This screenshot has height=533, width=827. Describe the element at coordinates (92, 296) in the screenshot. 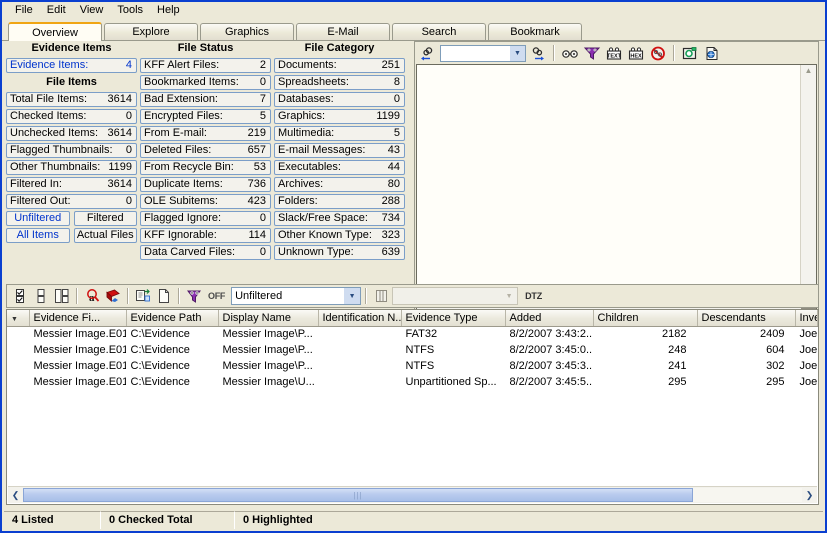

I see `find-text-icon: a` at that location.